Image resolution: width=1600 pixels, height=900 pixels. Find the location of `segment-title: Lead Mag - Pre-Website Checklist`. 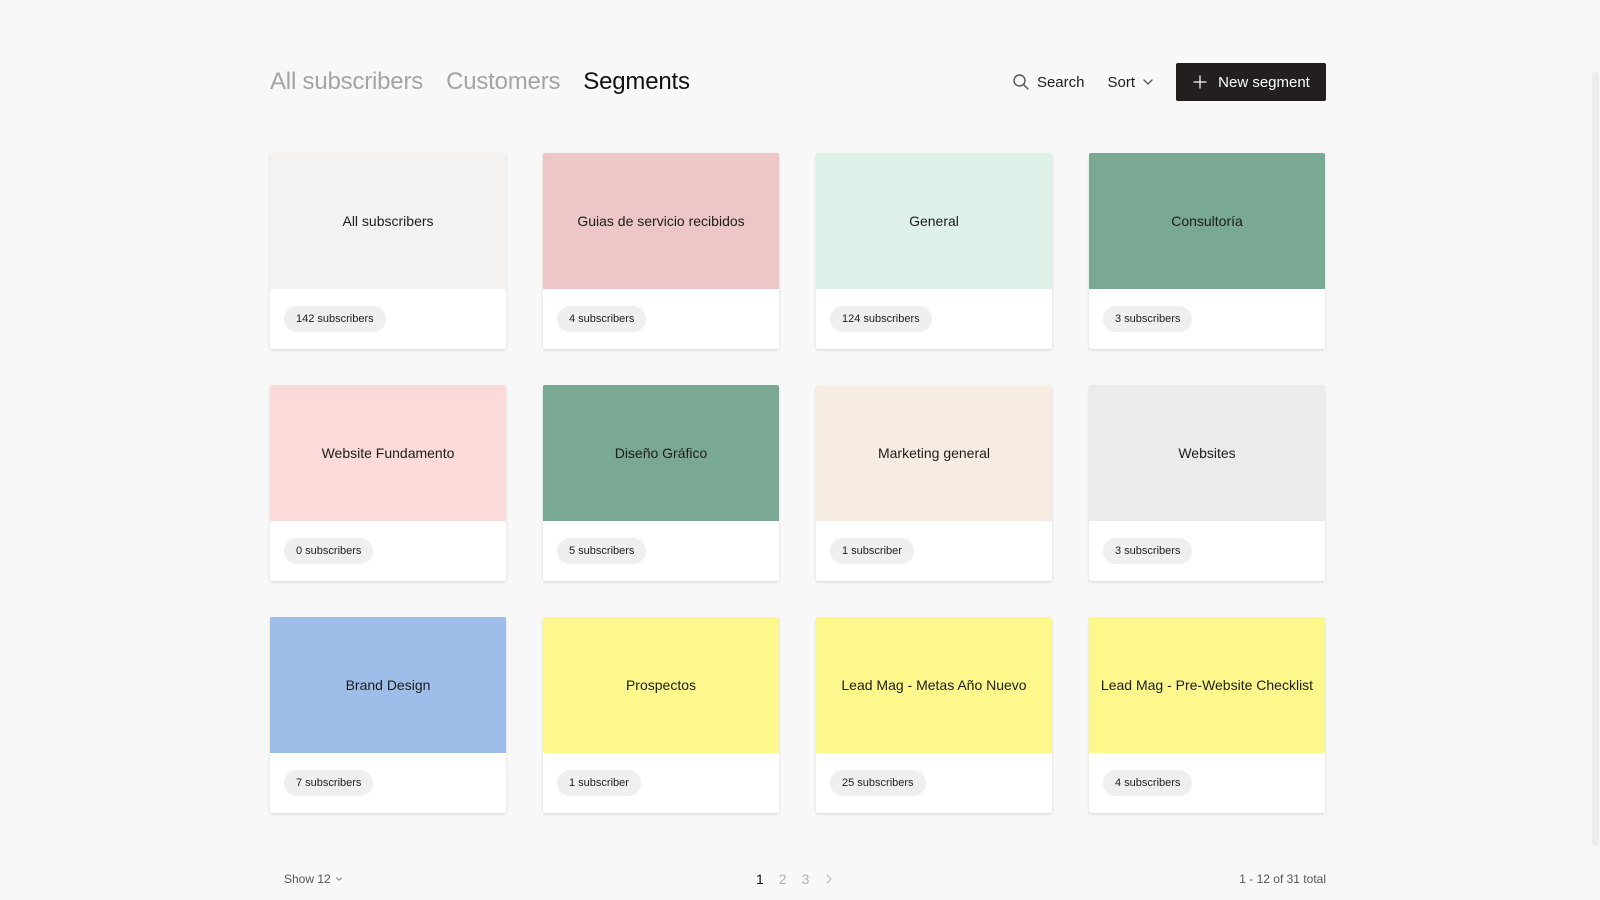

segment-title: Lead Mag - Pre-Website Checklist is located at coordinates (1207, 685).